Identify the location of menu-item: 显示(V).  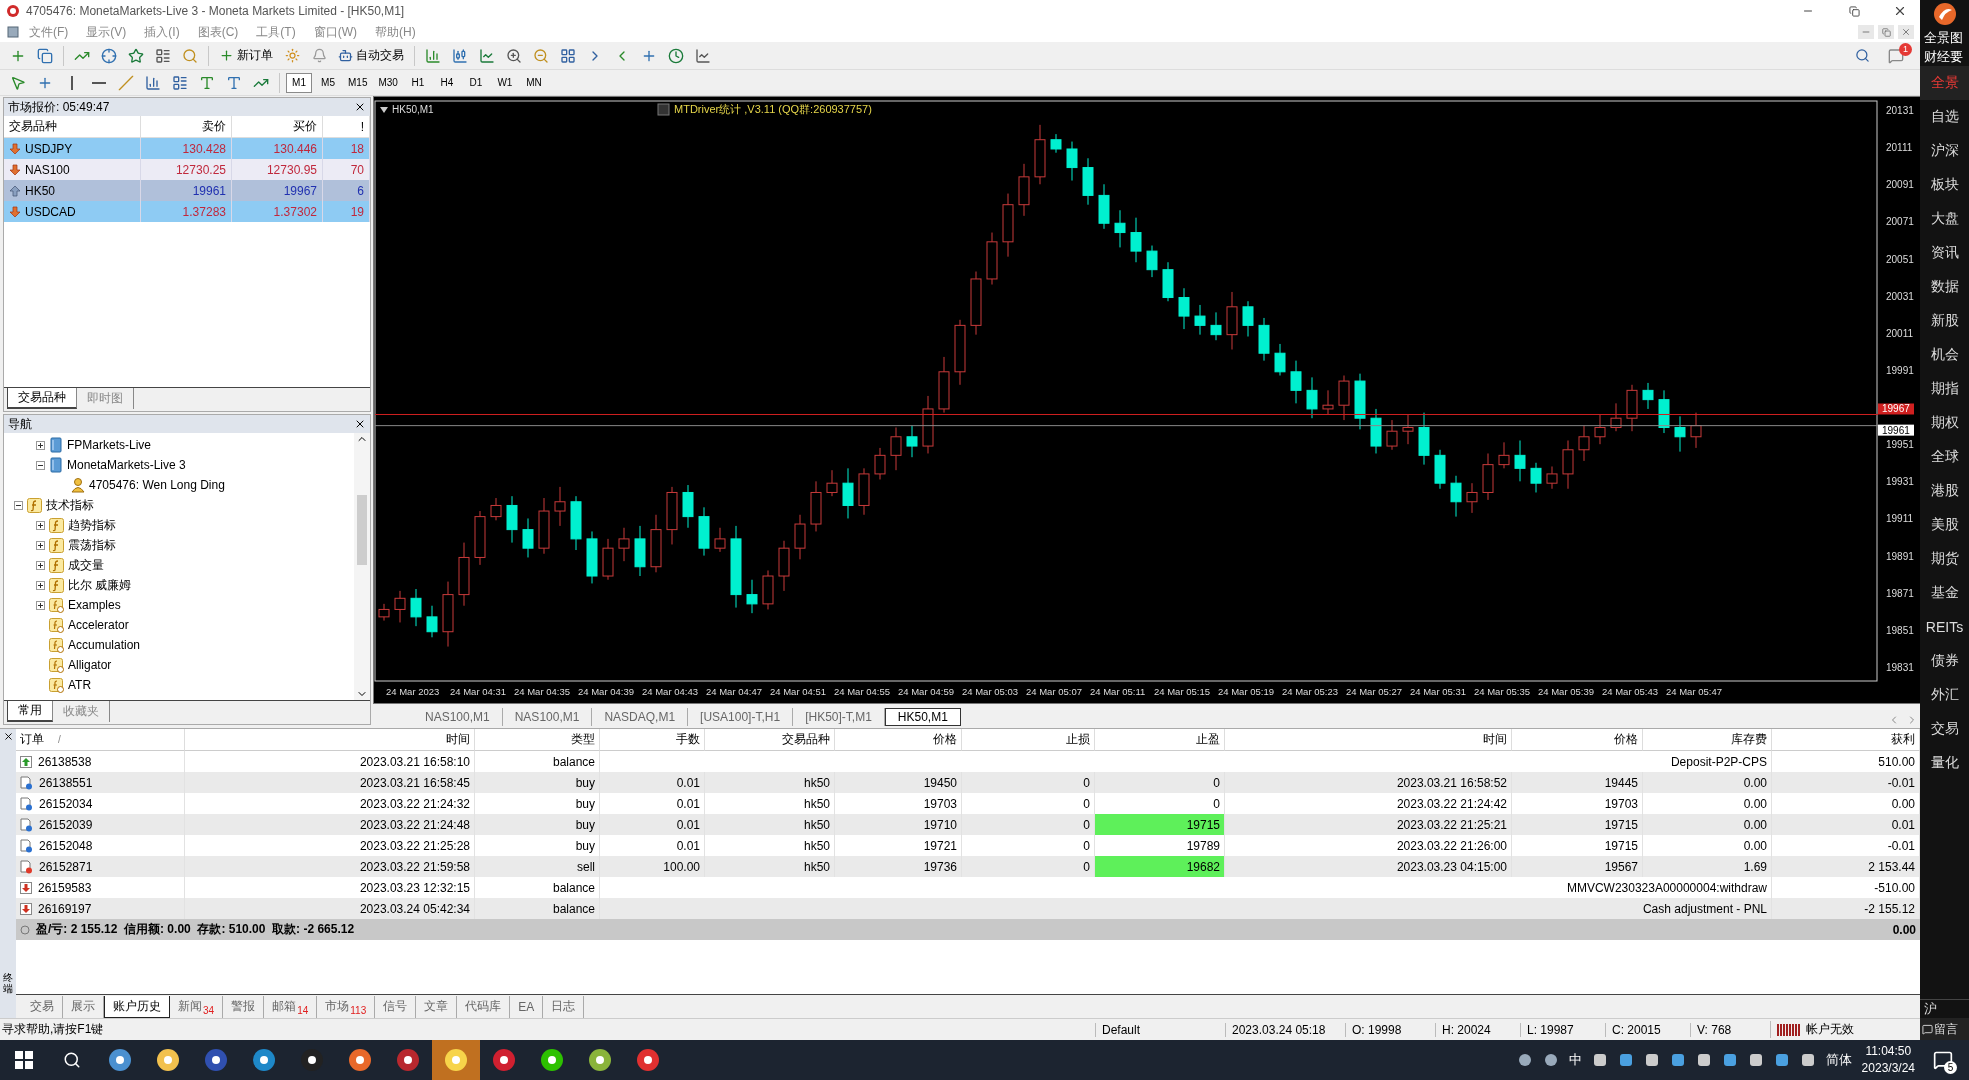
(106, 32).